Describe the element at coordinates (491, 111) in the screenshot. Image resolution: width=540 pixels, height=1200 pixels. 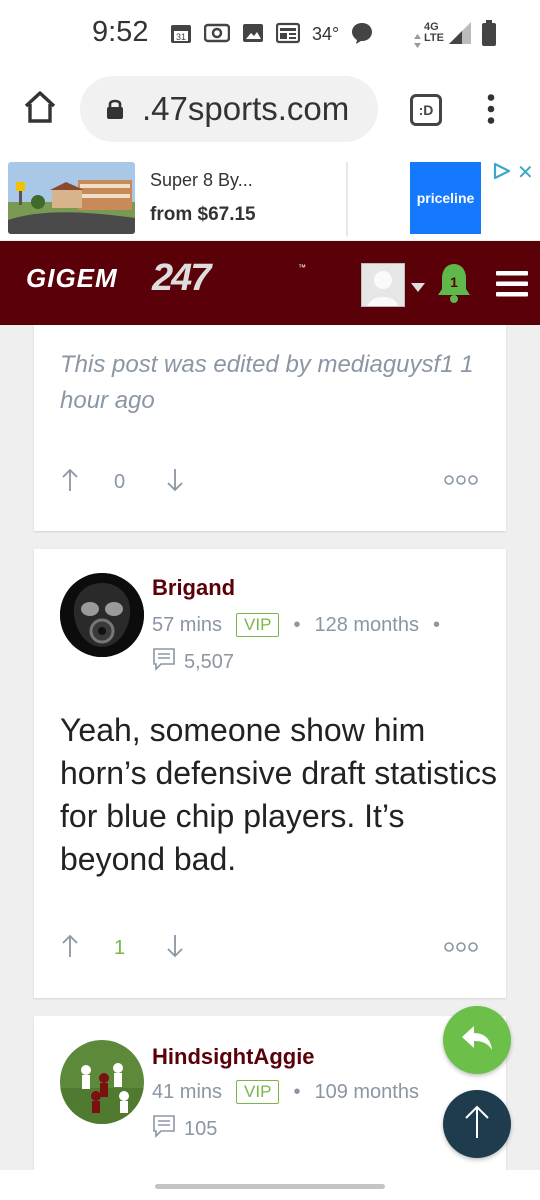
I see `menu-dots-icon` at that location.